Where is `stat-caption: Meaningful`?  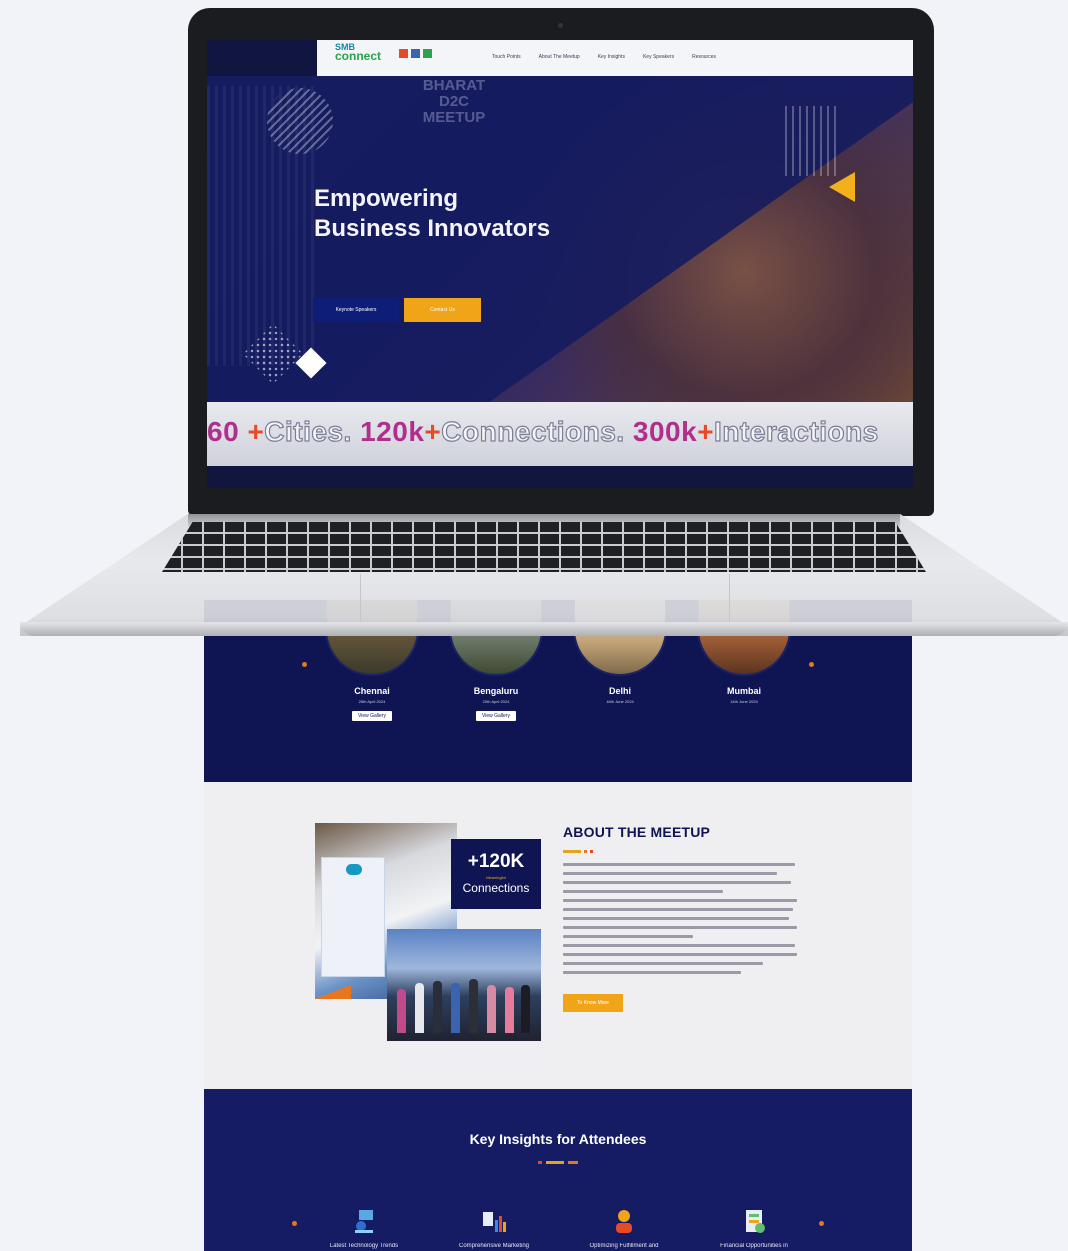
stat-caption: Meaningful is located at coordinates (496, 877).